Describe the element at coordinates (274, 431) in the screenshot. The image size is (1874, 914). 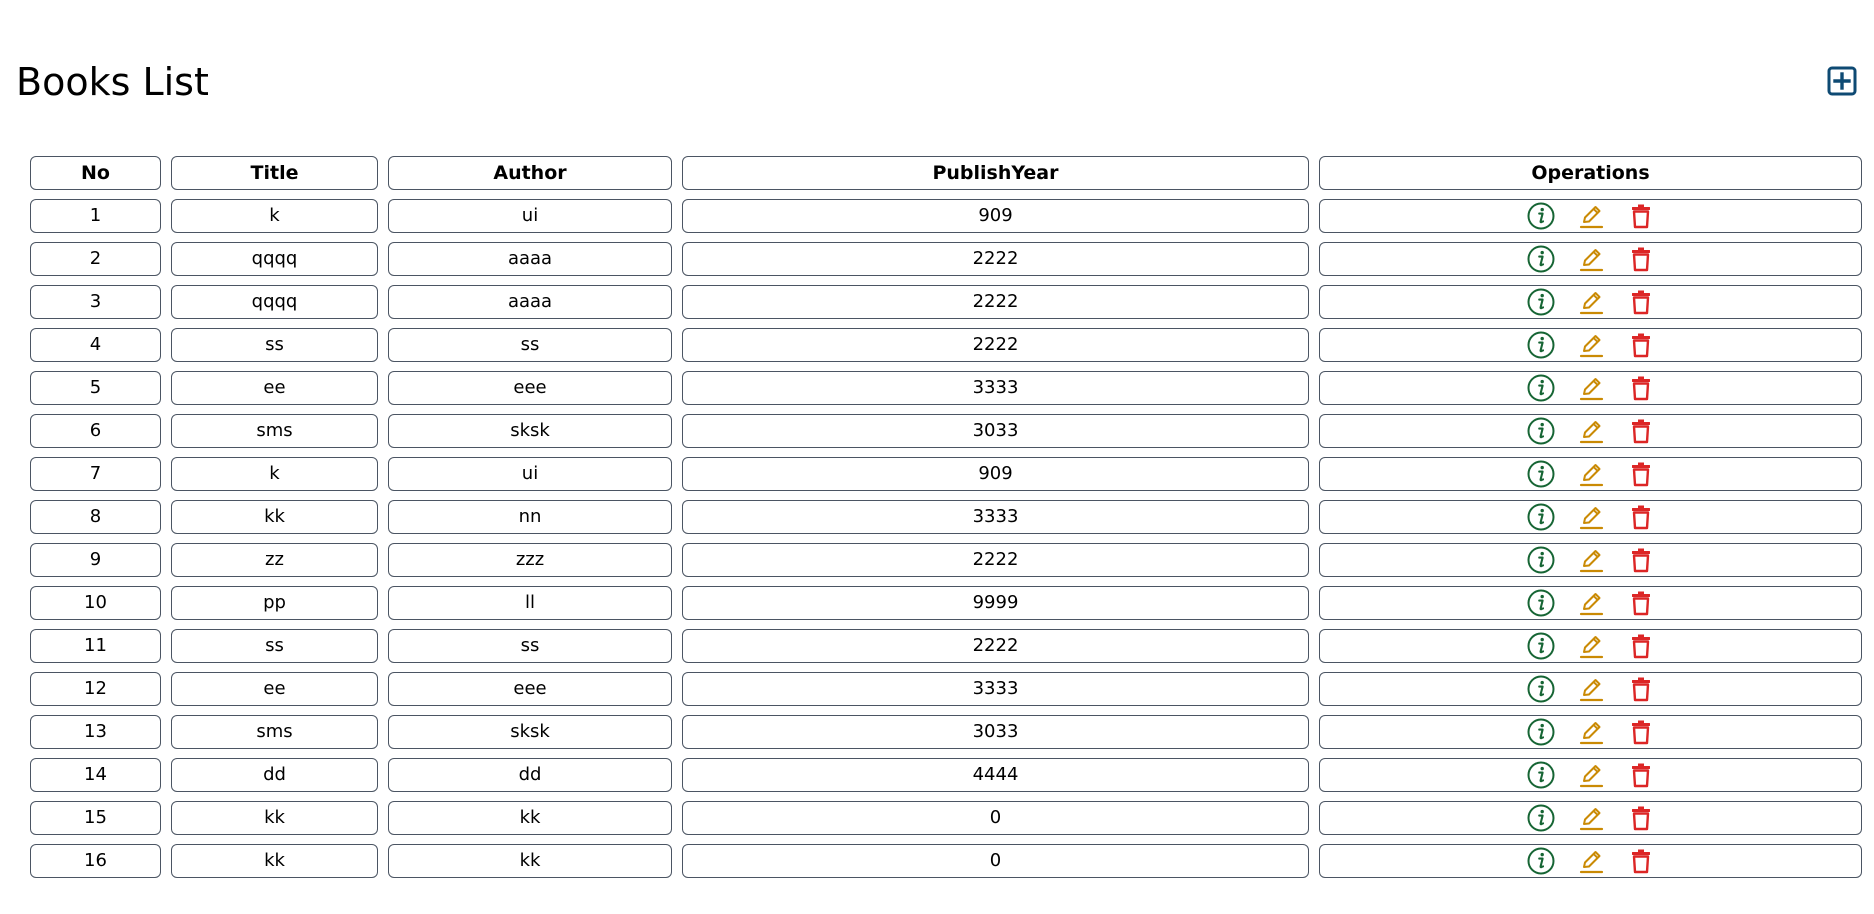
I see `cell-title: sms` at that location.